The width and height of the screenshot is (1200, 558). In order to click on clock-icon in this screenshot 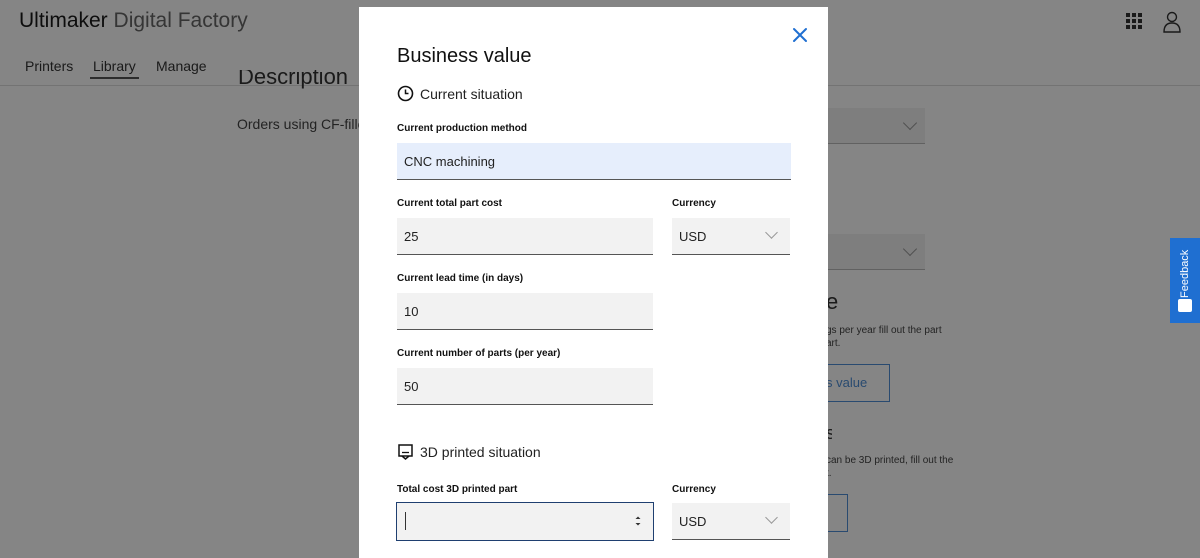, I will do `click(405, 93)`.